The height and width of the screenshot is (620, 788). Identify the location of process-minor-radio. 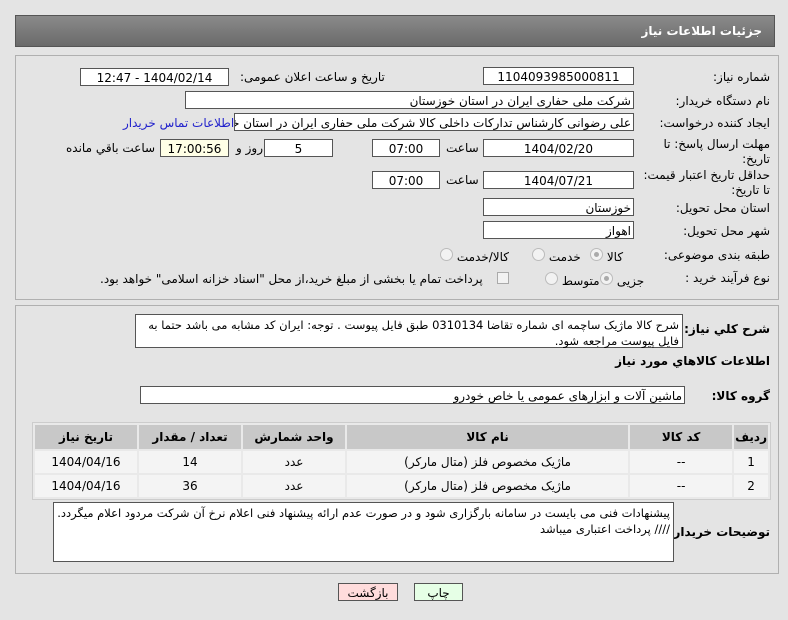
(606, 278).